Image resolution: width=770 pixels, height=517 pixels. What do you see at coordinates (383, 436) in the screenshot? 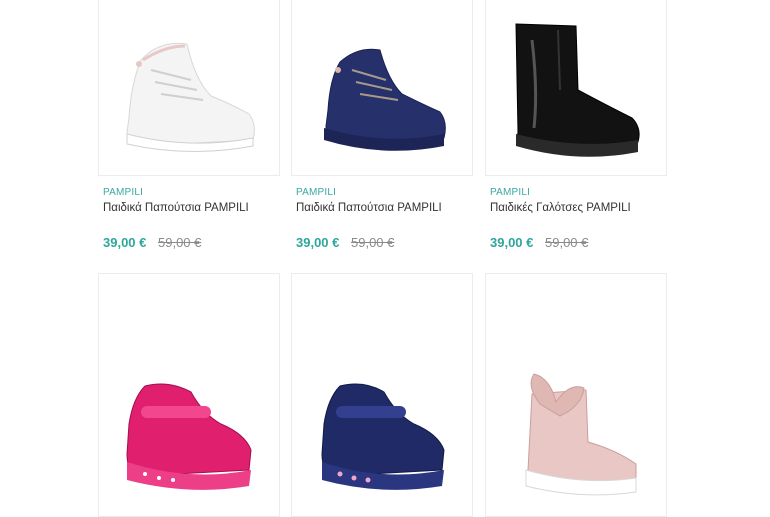
I see `navy-patent-sneaker-image` at bounding box center [383, 436].